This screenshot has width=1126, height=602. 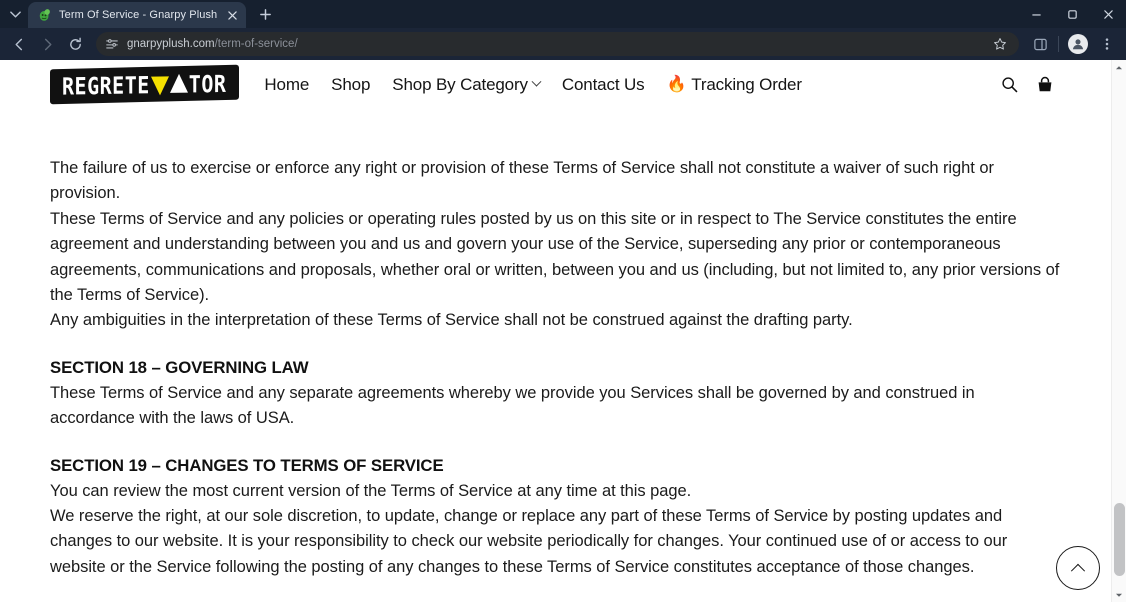 I want to click on nav-item-contact-us: Contact Us, so click(x=603, y=85).